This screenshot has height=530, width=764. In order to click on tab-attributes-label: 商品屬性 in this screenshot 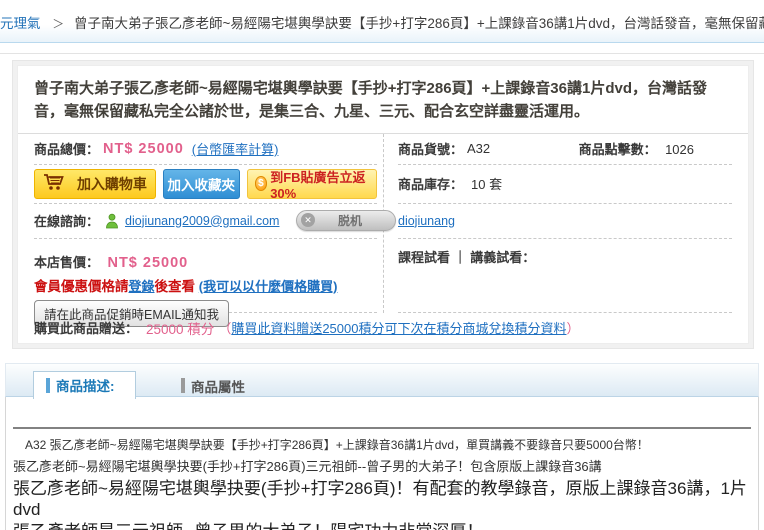, I will do `click(218, 387)`.